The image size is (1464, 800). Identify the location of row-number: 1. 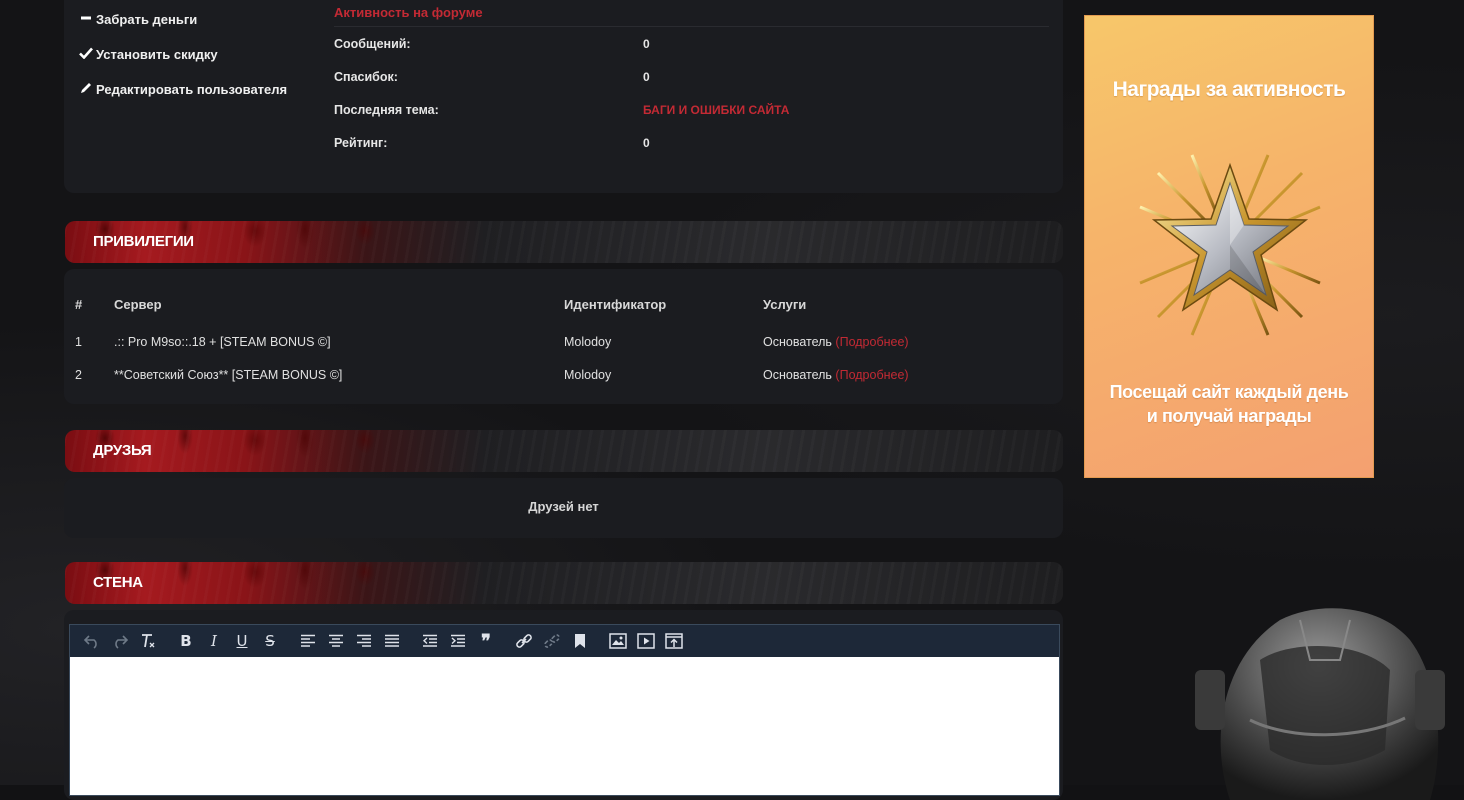
(78, 342).